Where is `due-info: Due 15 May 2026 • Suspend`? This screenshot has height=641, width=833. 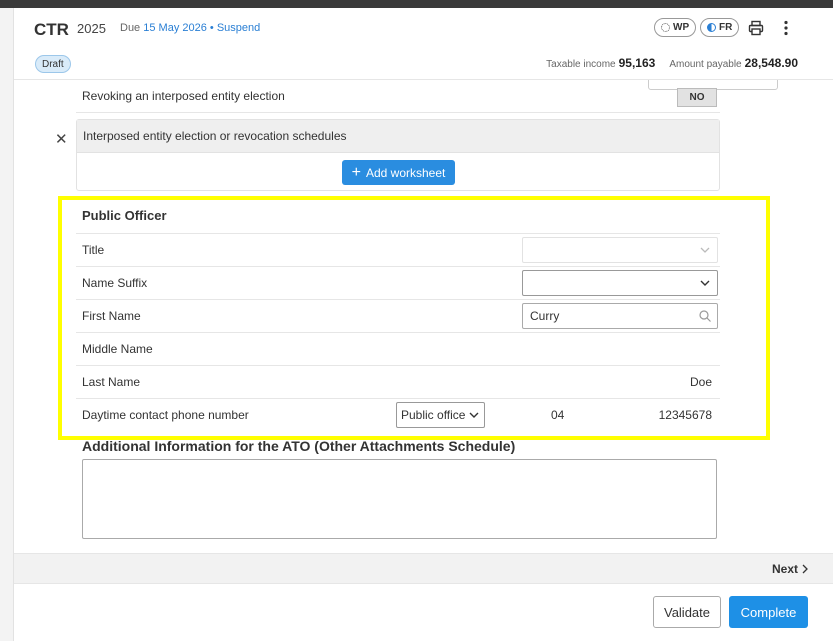
due-info: Due 15 May 2026 • Suspend is located at coordinates (190, 28).